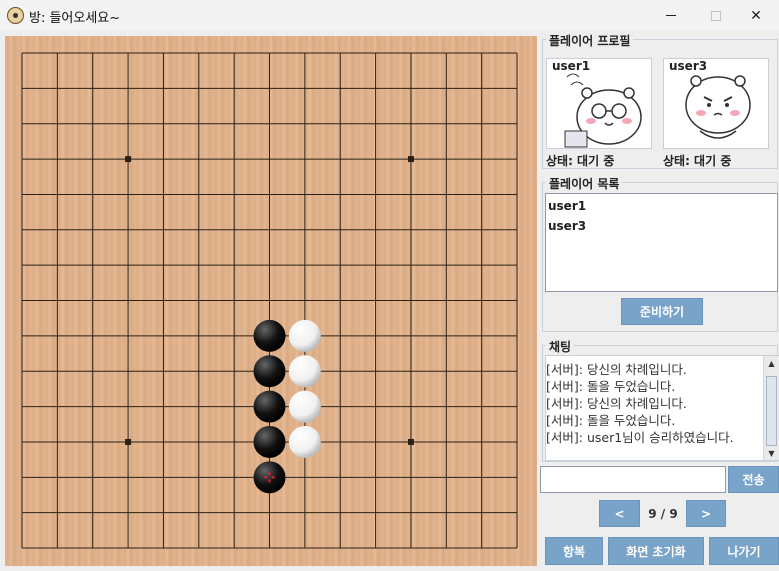 The width and height of the screenshot is (779, 571). I want to click on player-card-user3: user3, so click(716, 103).